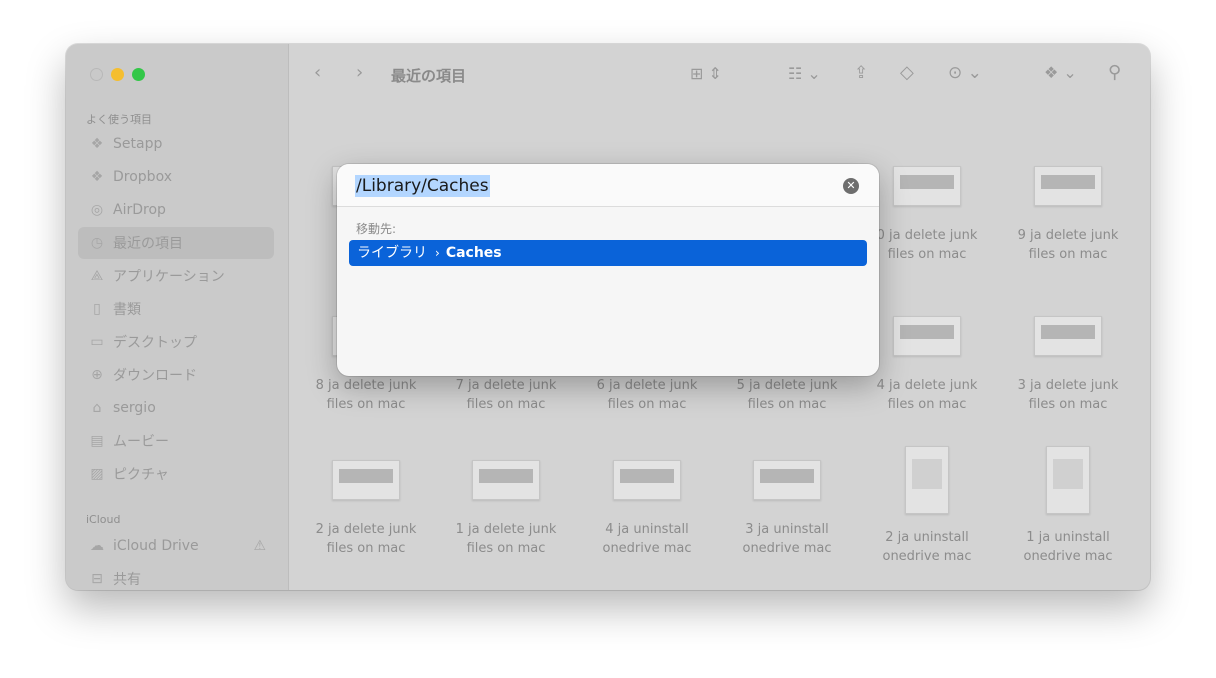  Describe the element at coordinates (176, 408) in the screenshot. I see `sidebar-item: ⌂ sergio` at that location.